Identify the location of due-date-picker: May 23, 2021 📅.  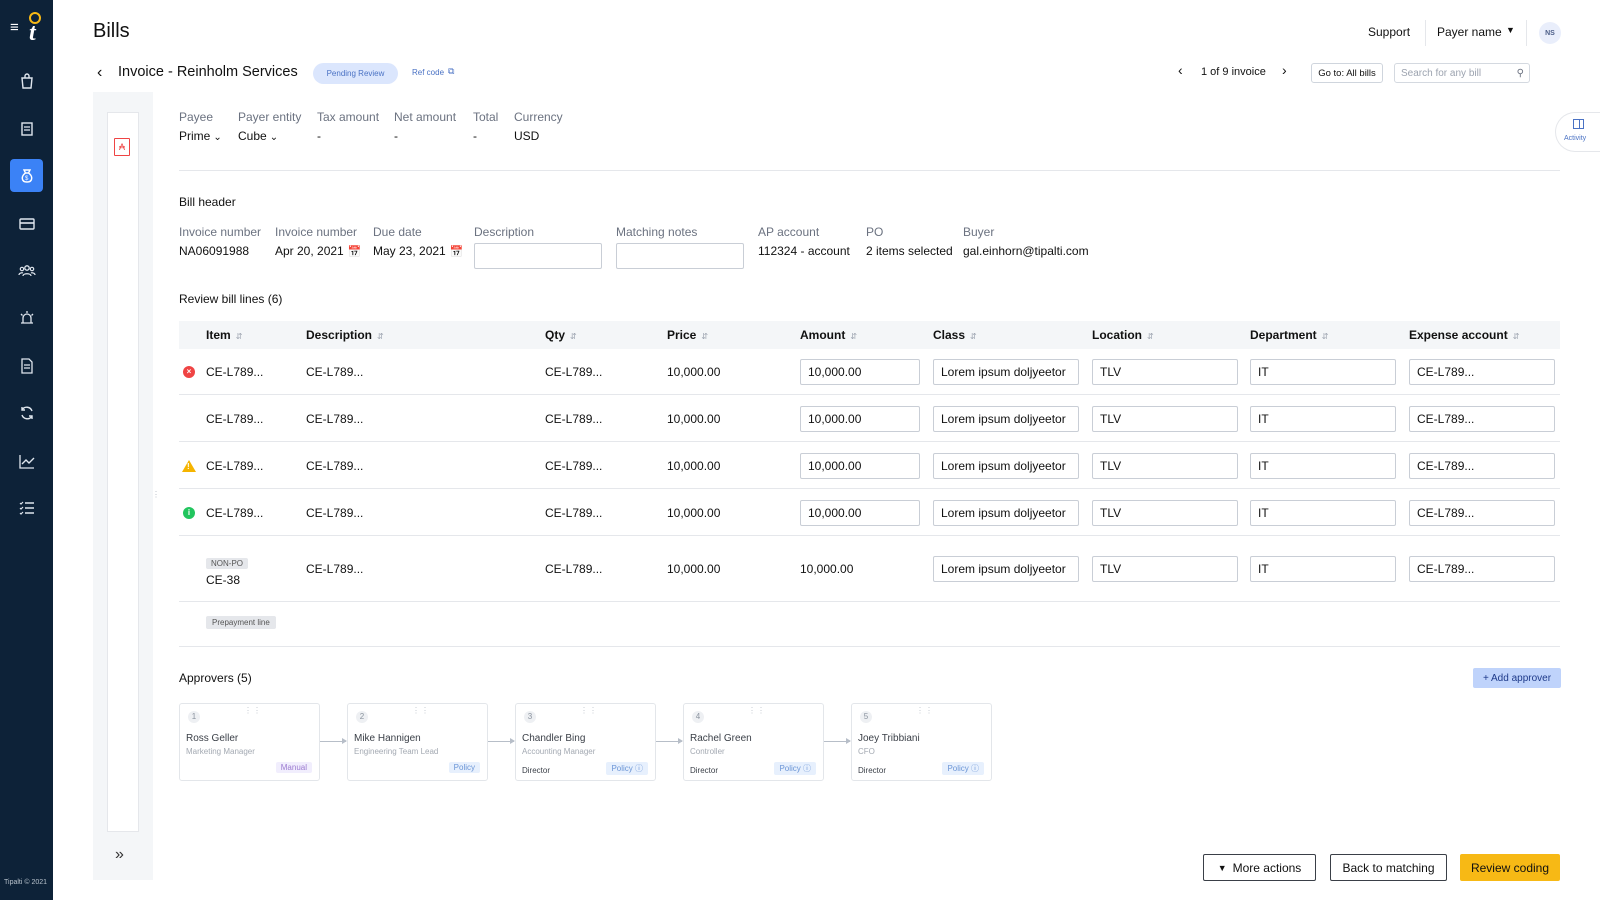
(418, 251).